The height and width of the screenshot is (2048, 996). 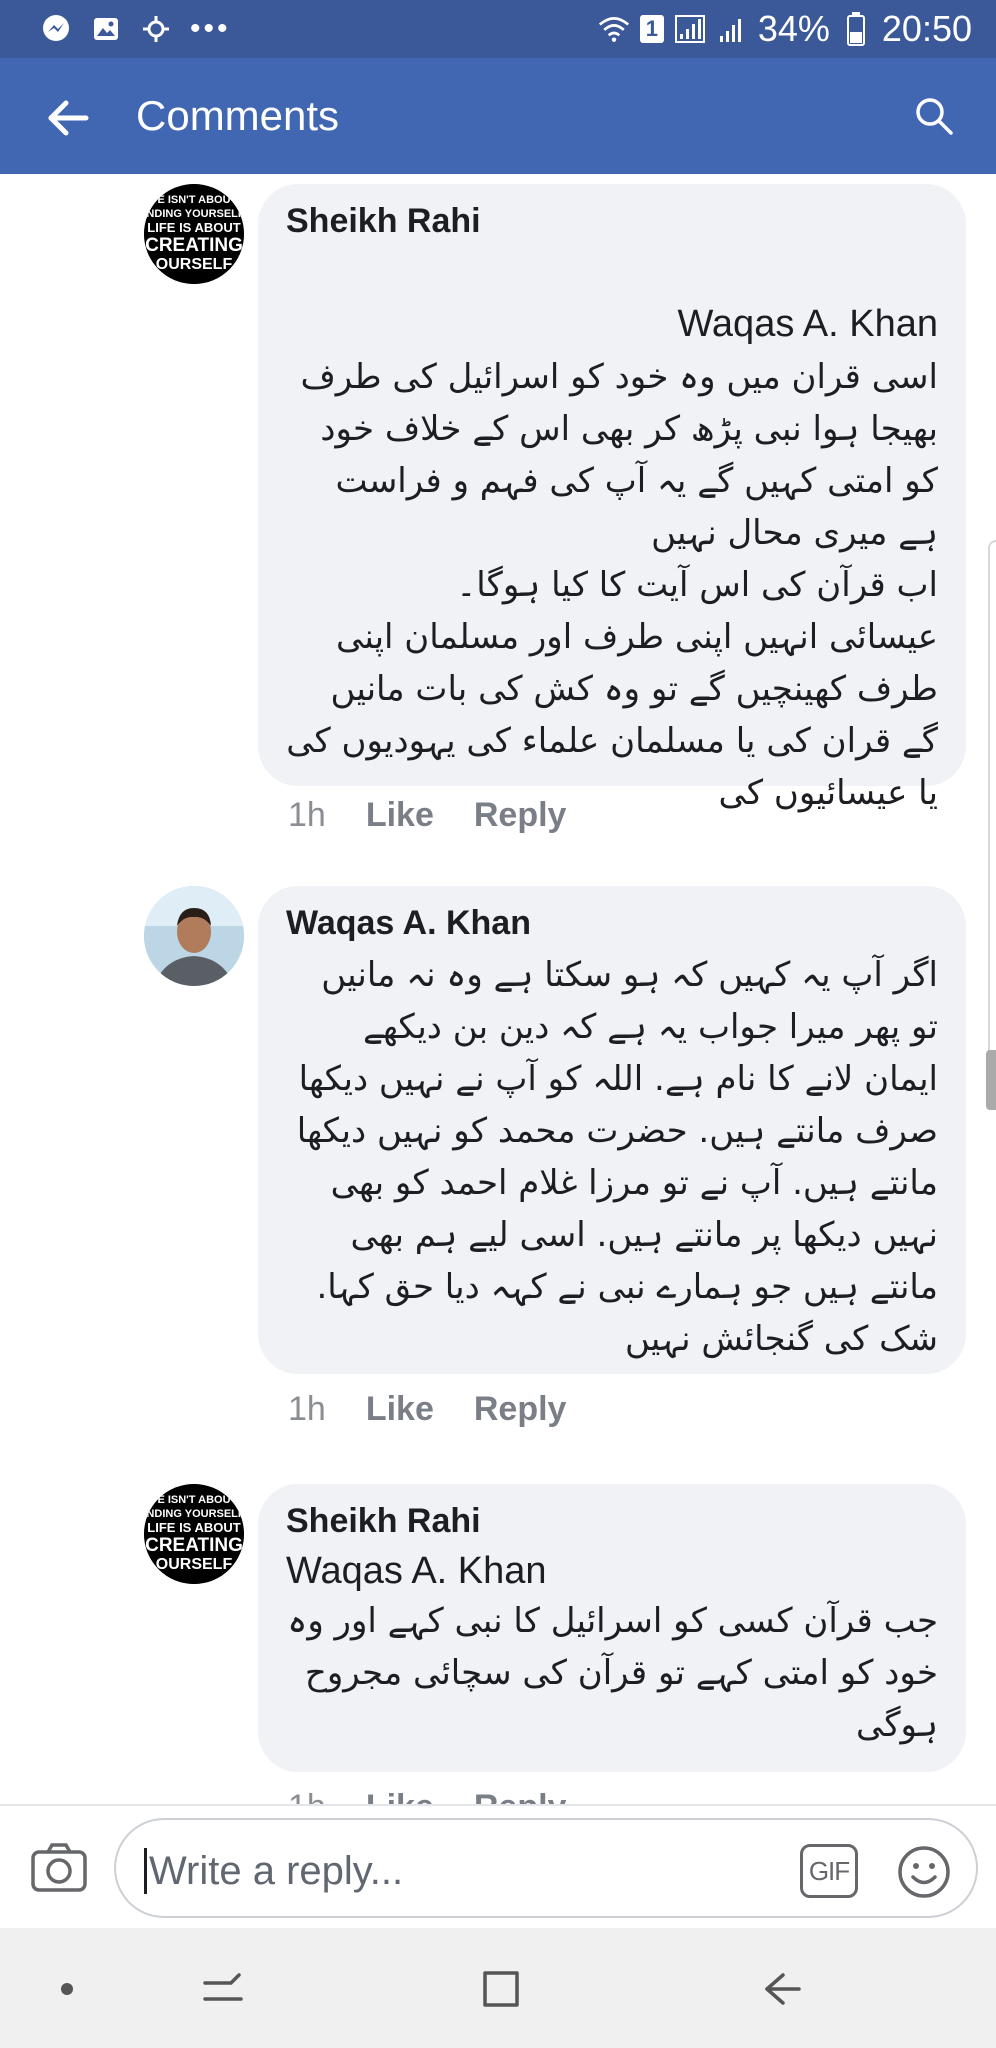 I want to click on page-title: Comments, so click(x=238, y=115).